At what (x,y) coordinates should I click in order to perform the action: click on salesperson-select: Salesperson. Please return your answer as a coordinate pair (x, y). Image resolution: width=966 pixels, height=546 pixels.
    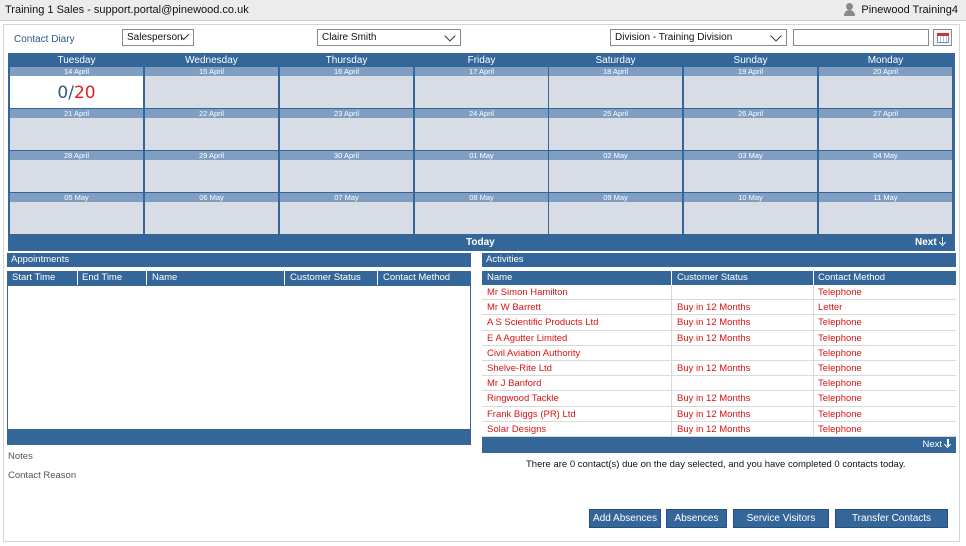
    Looking at the image, I should click on (158, 37).